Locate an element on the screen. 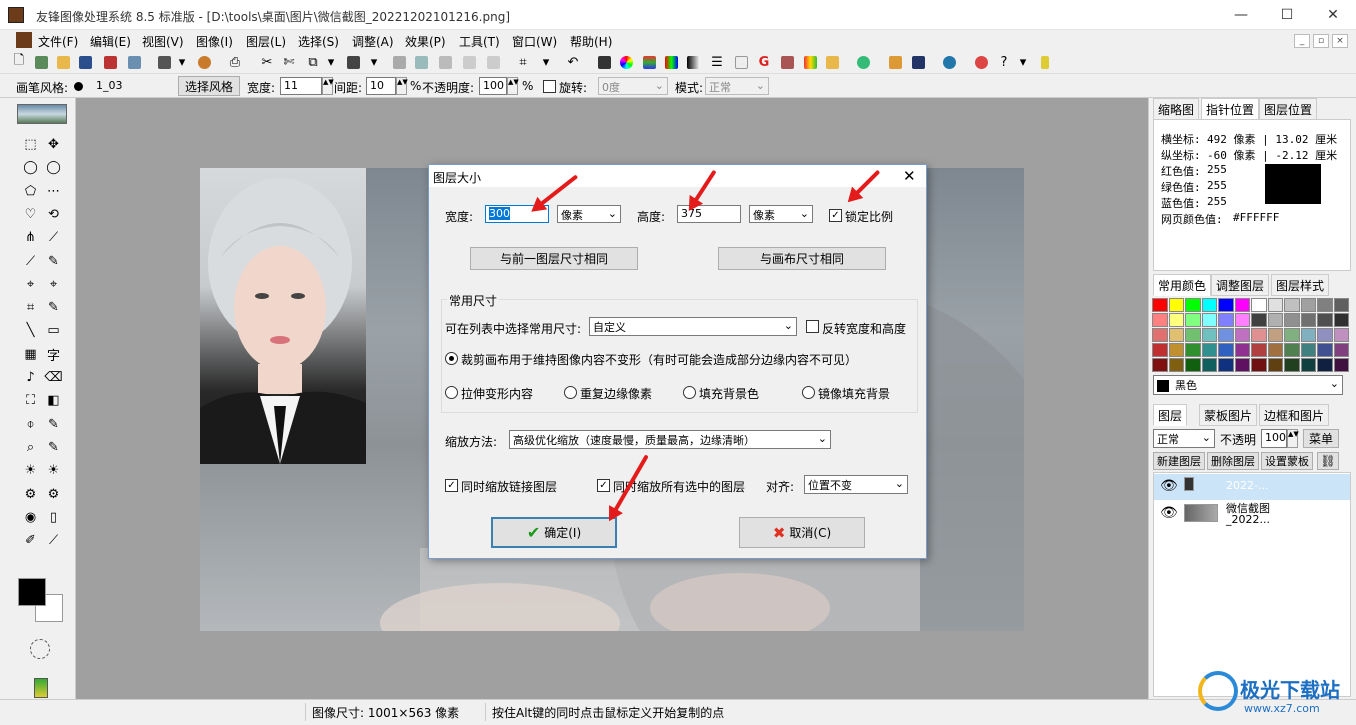 Image resolution: width=1356 pixels, height=725 pixels. crop-tool-icon: ⌗ is located at coordinates (30, 307).